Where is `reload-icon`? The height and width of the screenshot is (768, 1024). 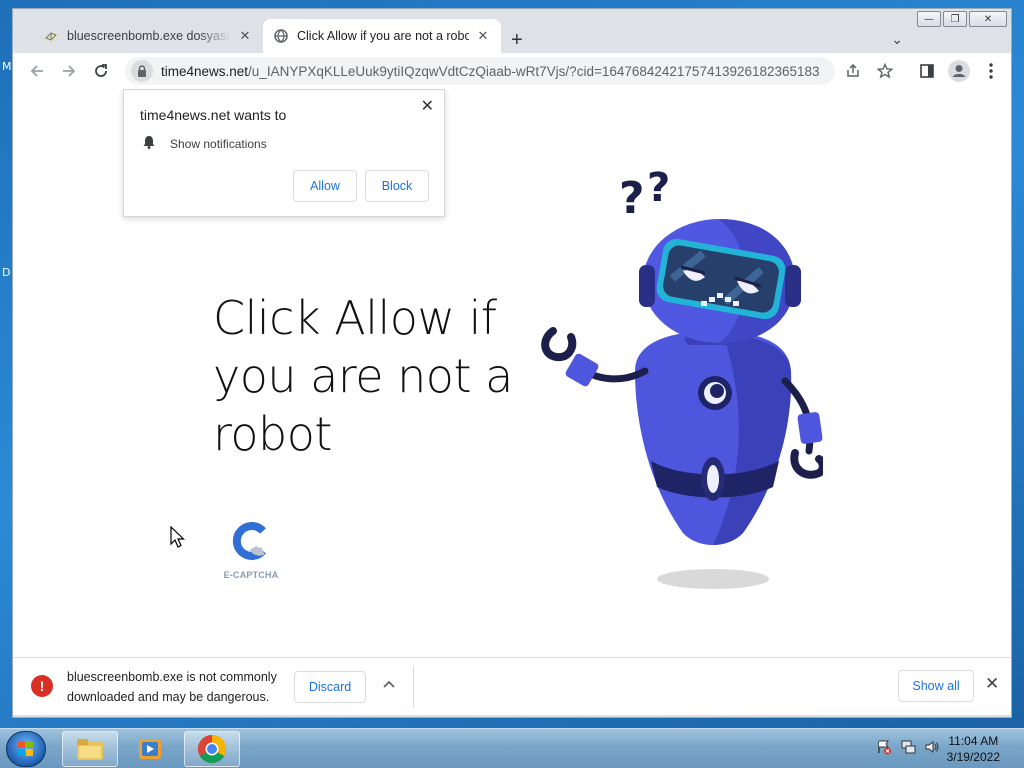
reload-icon is located at coordinates (101, 71).